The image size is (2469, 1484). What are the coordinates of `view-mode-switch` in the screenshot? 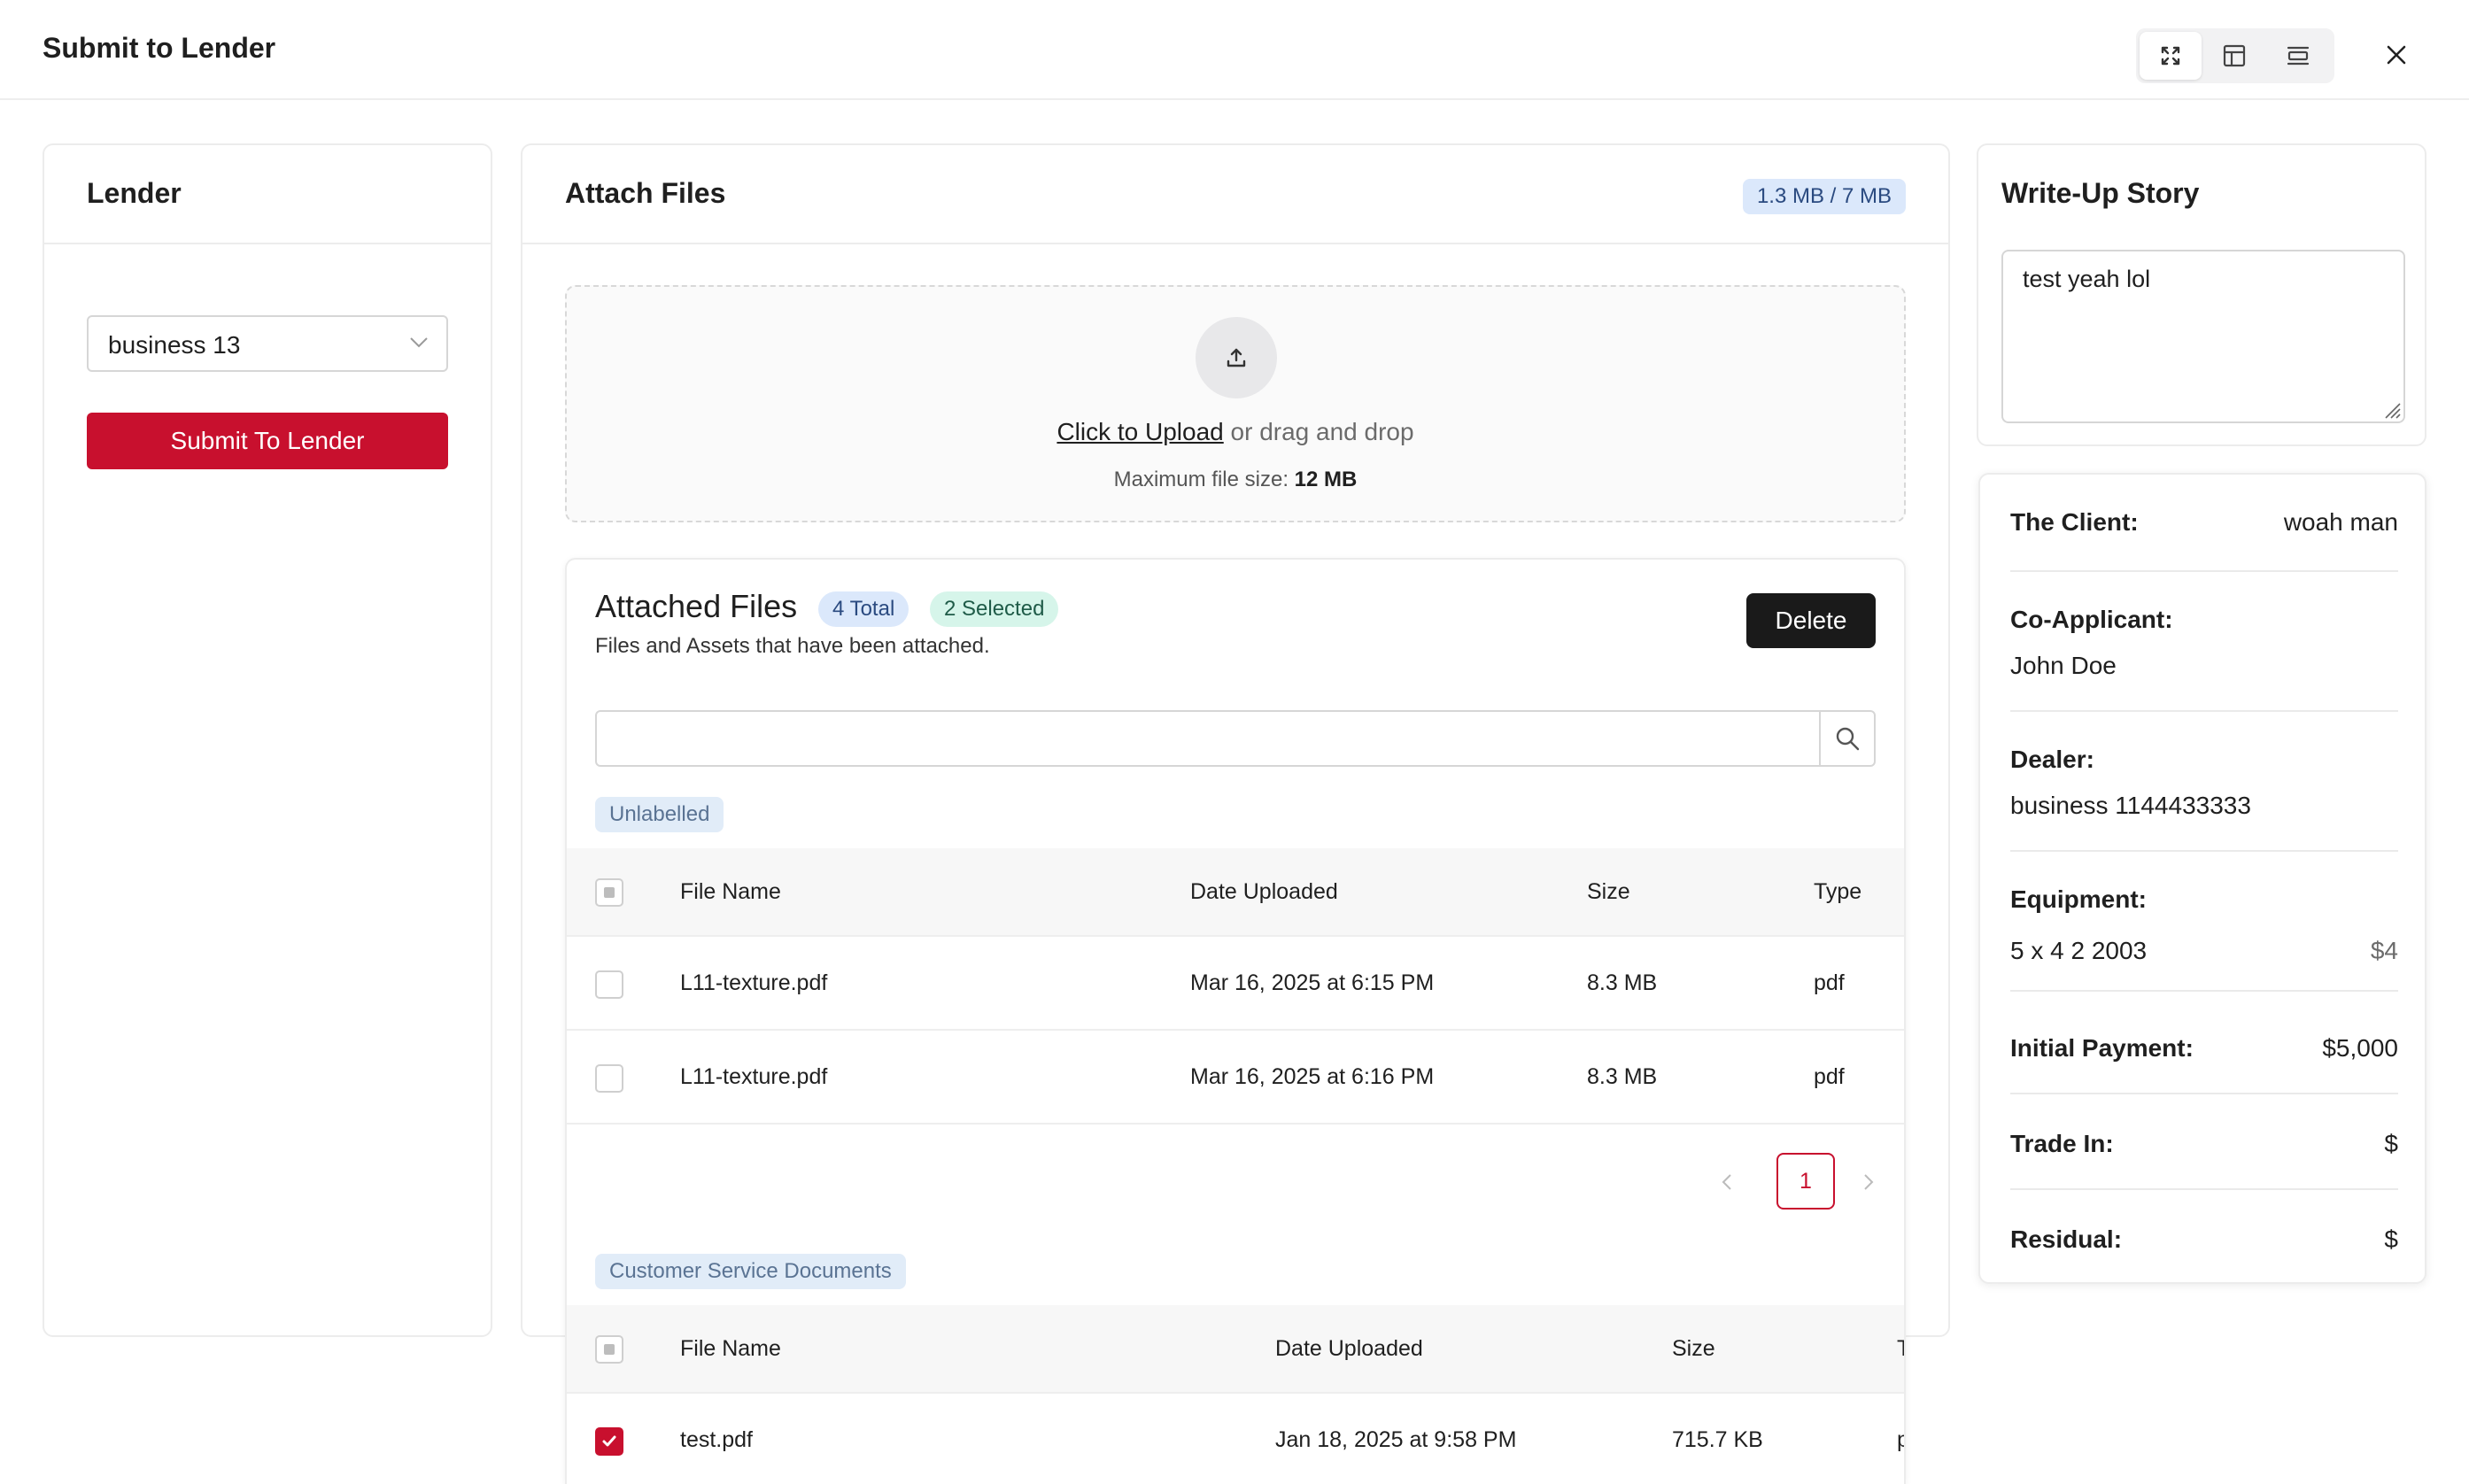 It's located at (2235, 55).